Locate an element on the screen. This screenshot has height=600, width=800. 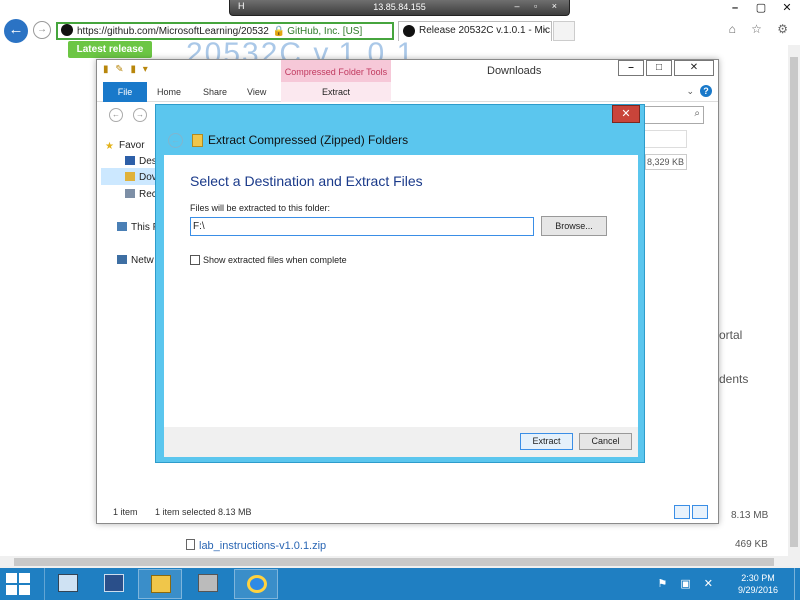
taskbar-server-manager is located at coordinates (68, 584).